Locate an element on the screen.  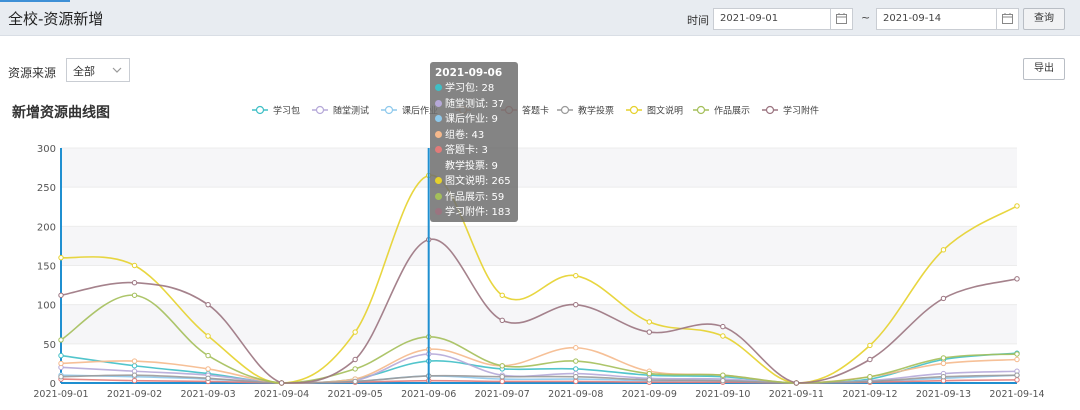
tooltip-row: 答题卡: 3 is located at coordinates (474, 151).